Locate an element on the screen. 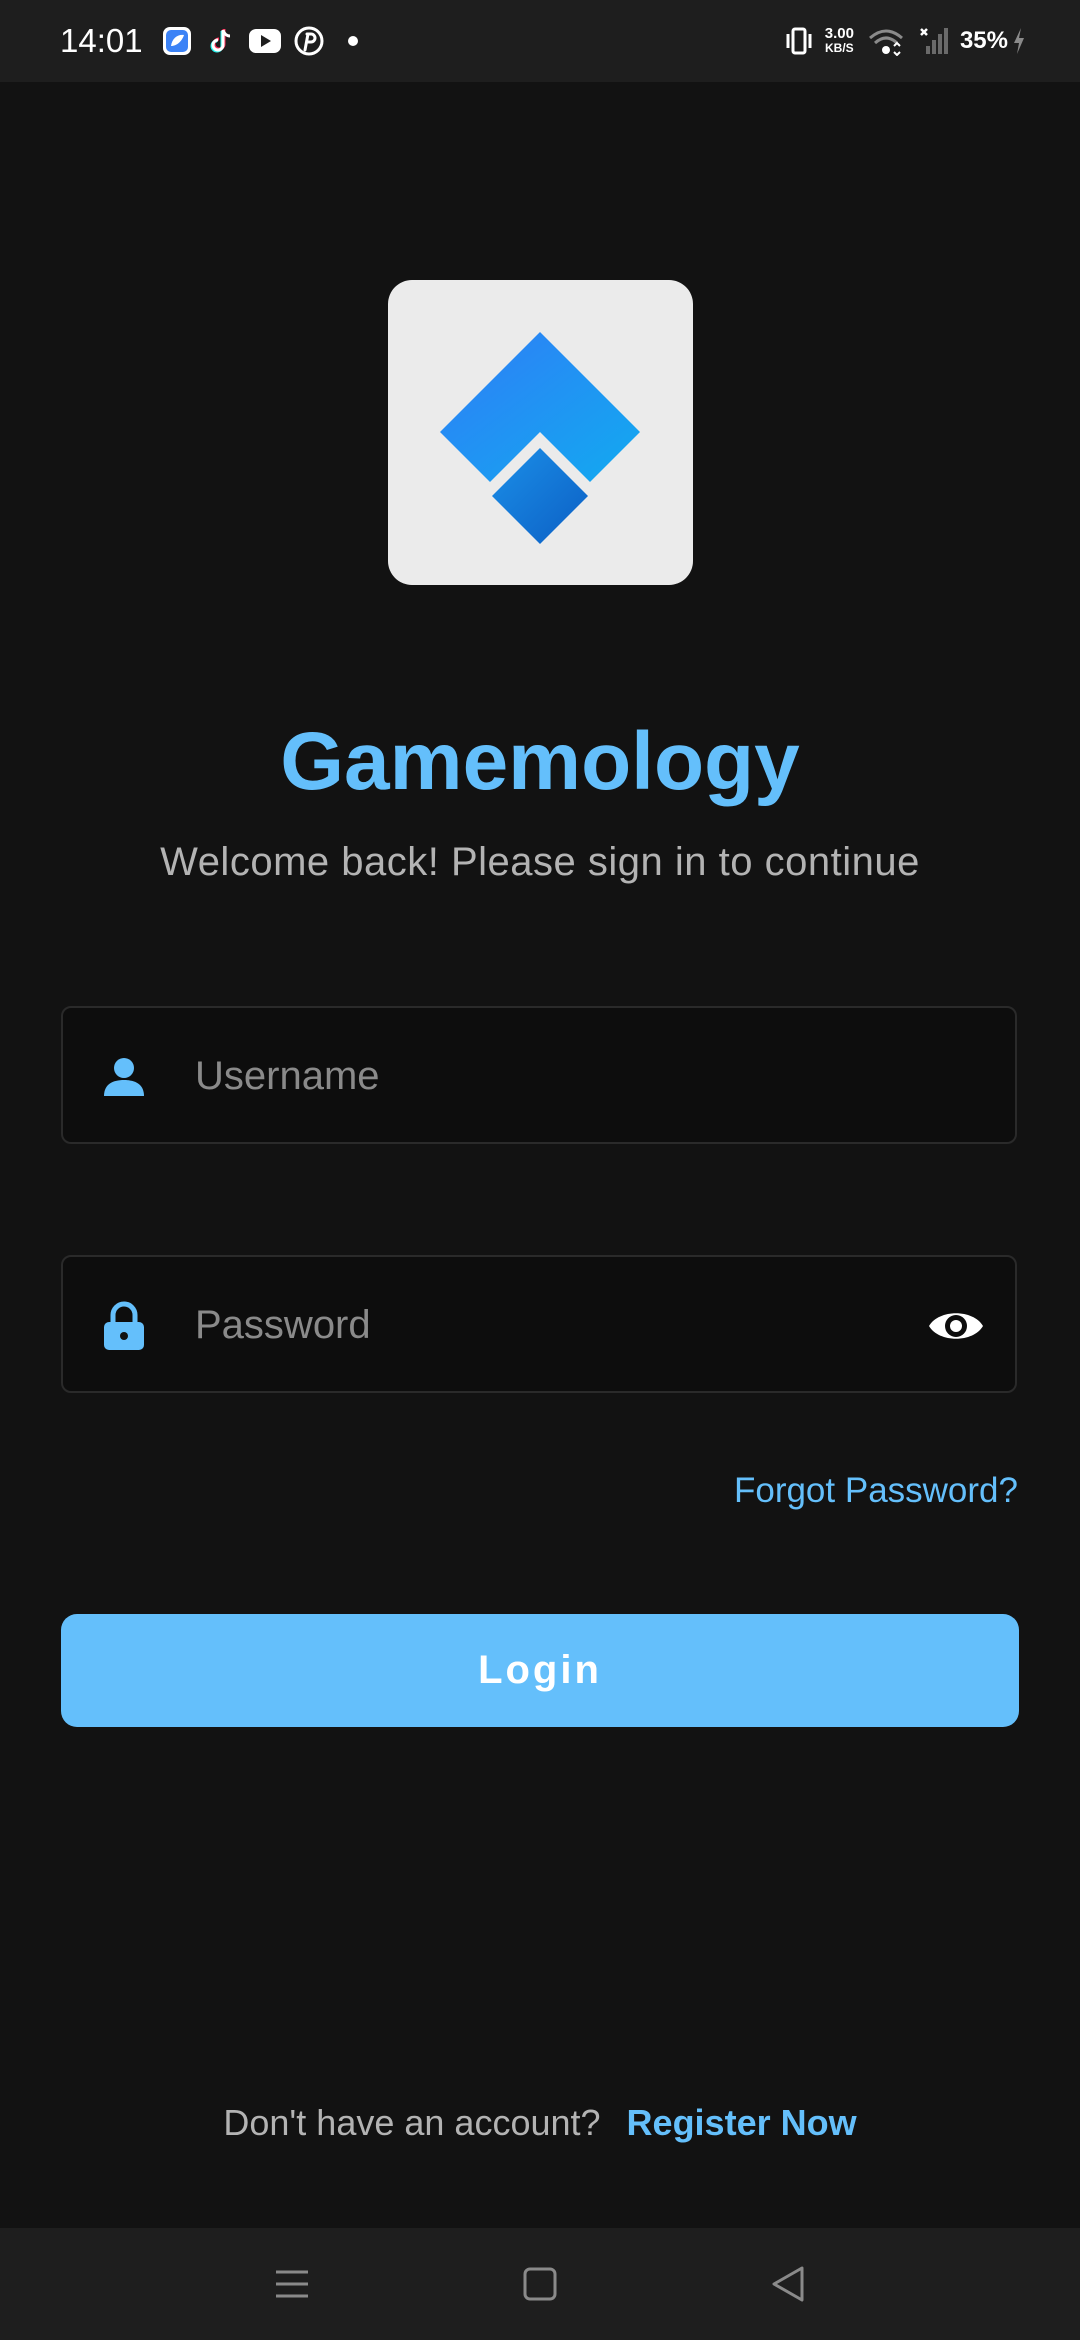 This screenshot has width=1080, height=2340. system-status-icons: 3.00 KB/S 35% is located at coordinates (899, 41).